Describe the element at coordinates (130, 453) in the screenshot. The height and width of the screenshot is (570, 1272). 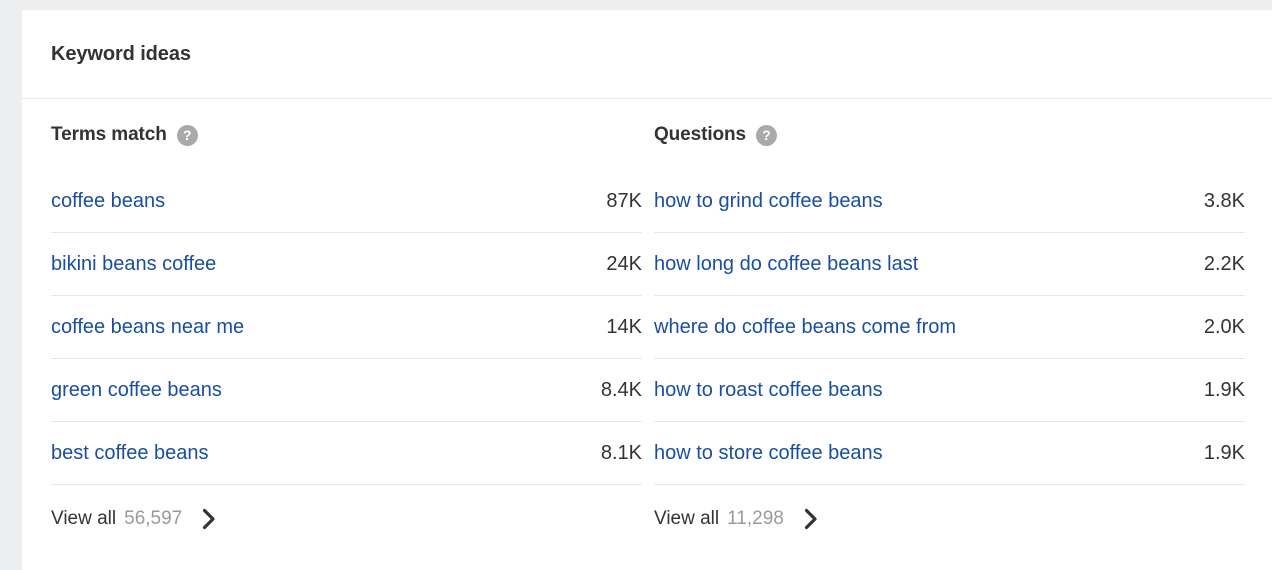
I see `keyword-link: best coffee beans` at that location.